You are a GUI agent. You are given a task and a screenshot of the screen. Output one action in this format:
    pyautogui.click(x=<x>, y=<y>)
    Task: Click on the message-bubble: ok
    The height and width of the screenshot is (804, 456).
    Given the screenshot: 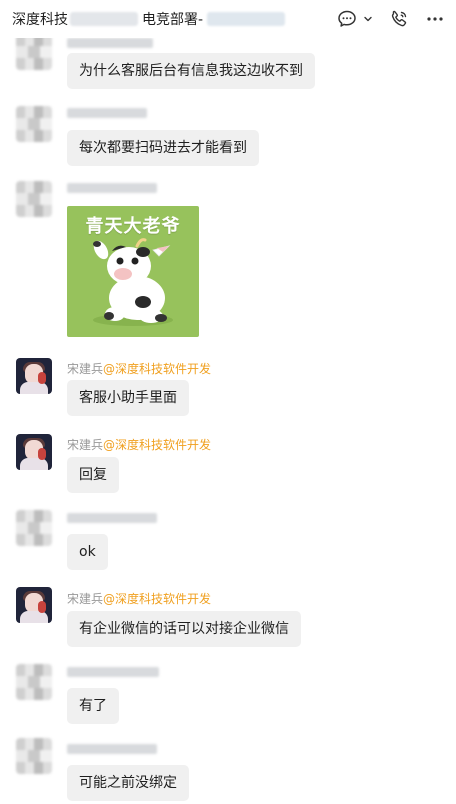 What is the action you would take?
    pyautogui.click(x=87, y=552)
    